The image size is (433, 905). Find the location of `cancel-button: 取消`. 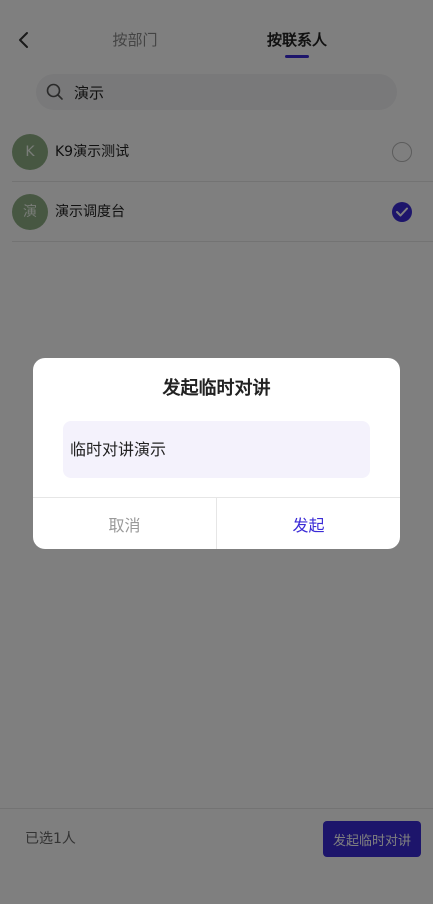

cancel-button: 取消 is located at coordinates (124, 523).